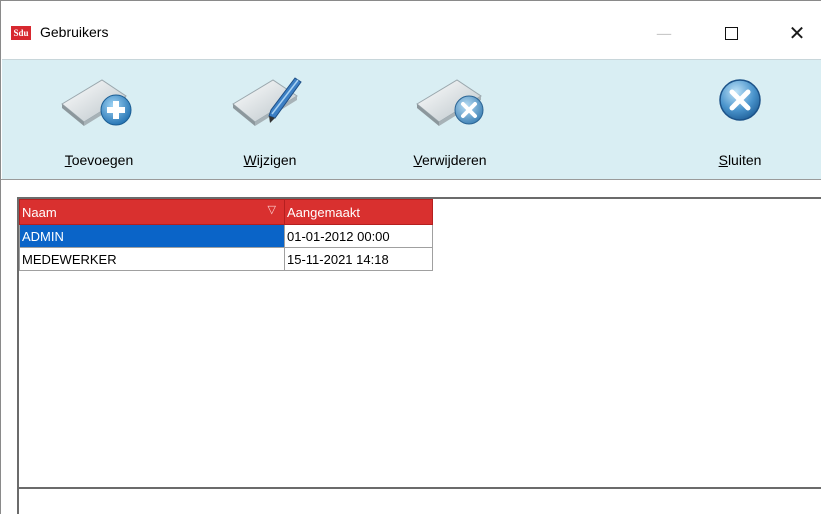 The image size is (821, 514). What do you see at coordinates (358, 236) in the screenshot?
I see `cell-aangemaakt: 01-01-2012 00:00` at bounding box center [358, 236].